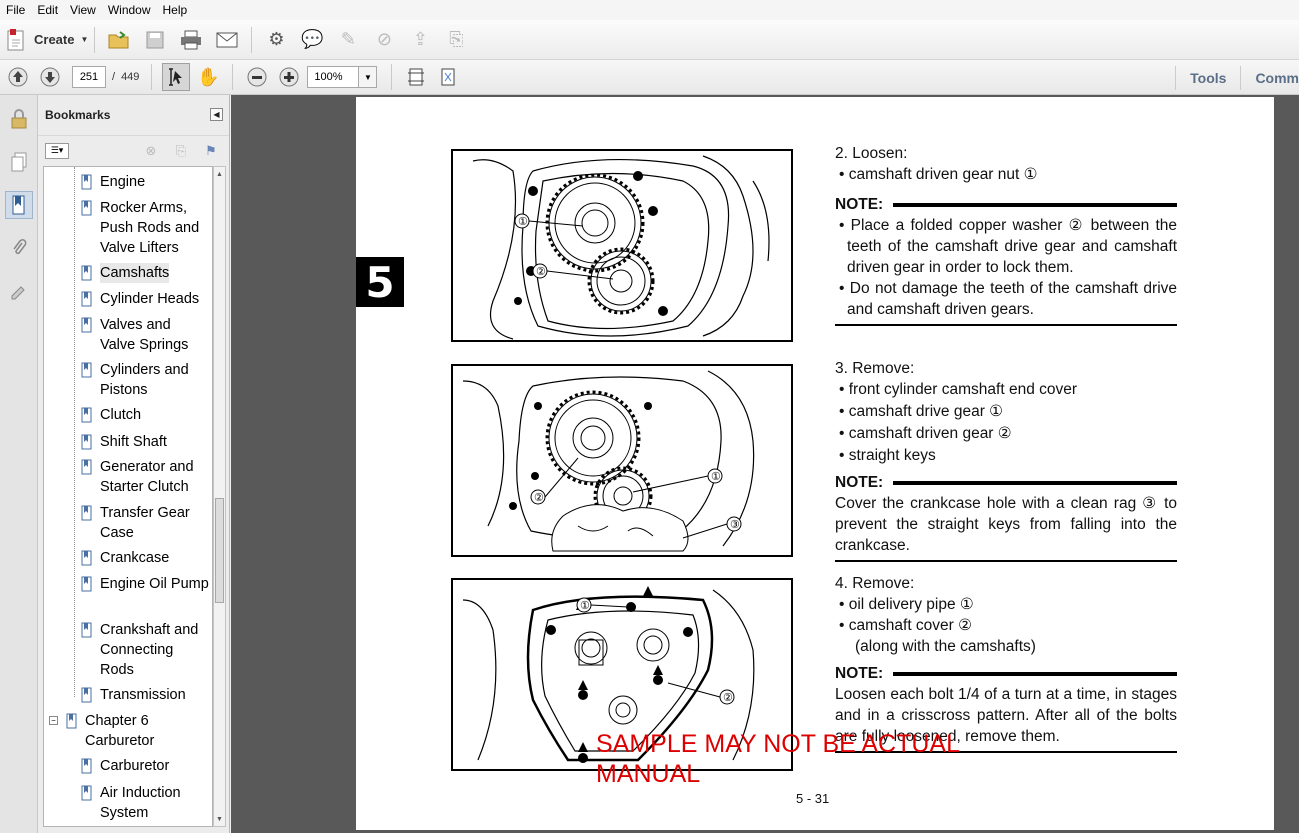  What do you see at coordinates (921, 411) in the screenshot?
I see `step-3-bullet: • camshaft drive gear ①` at bounding box center [921, 411].